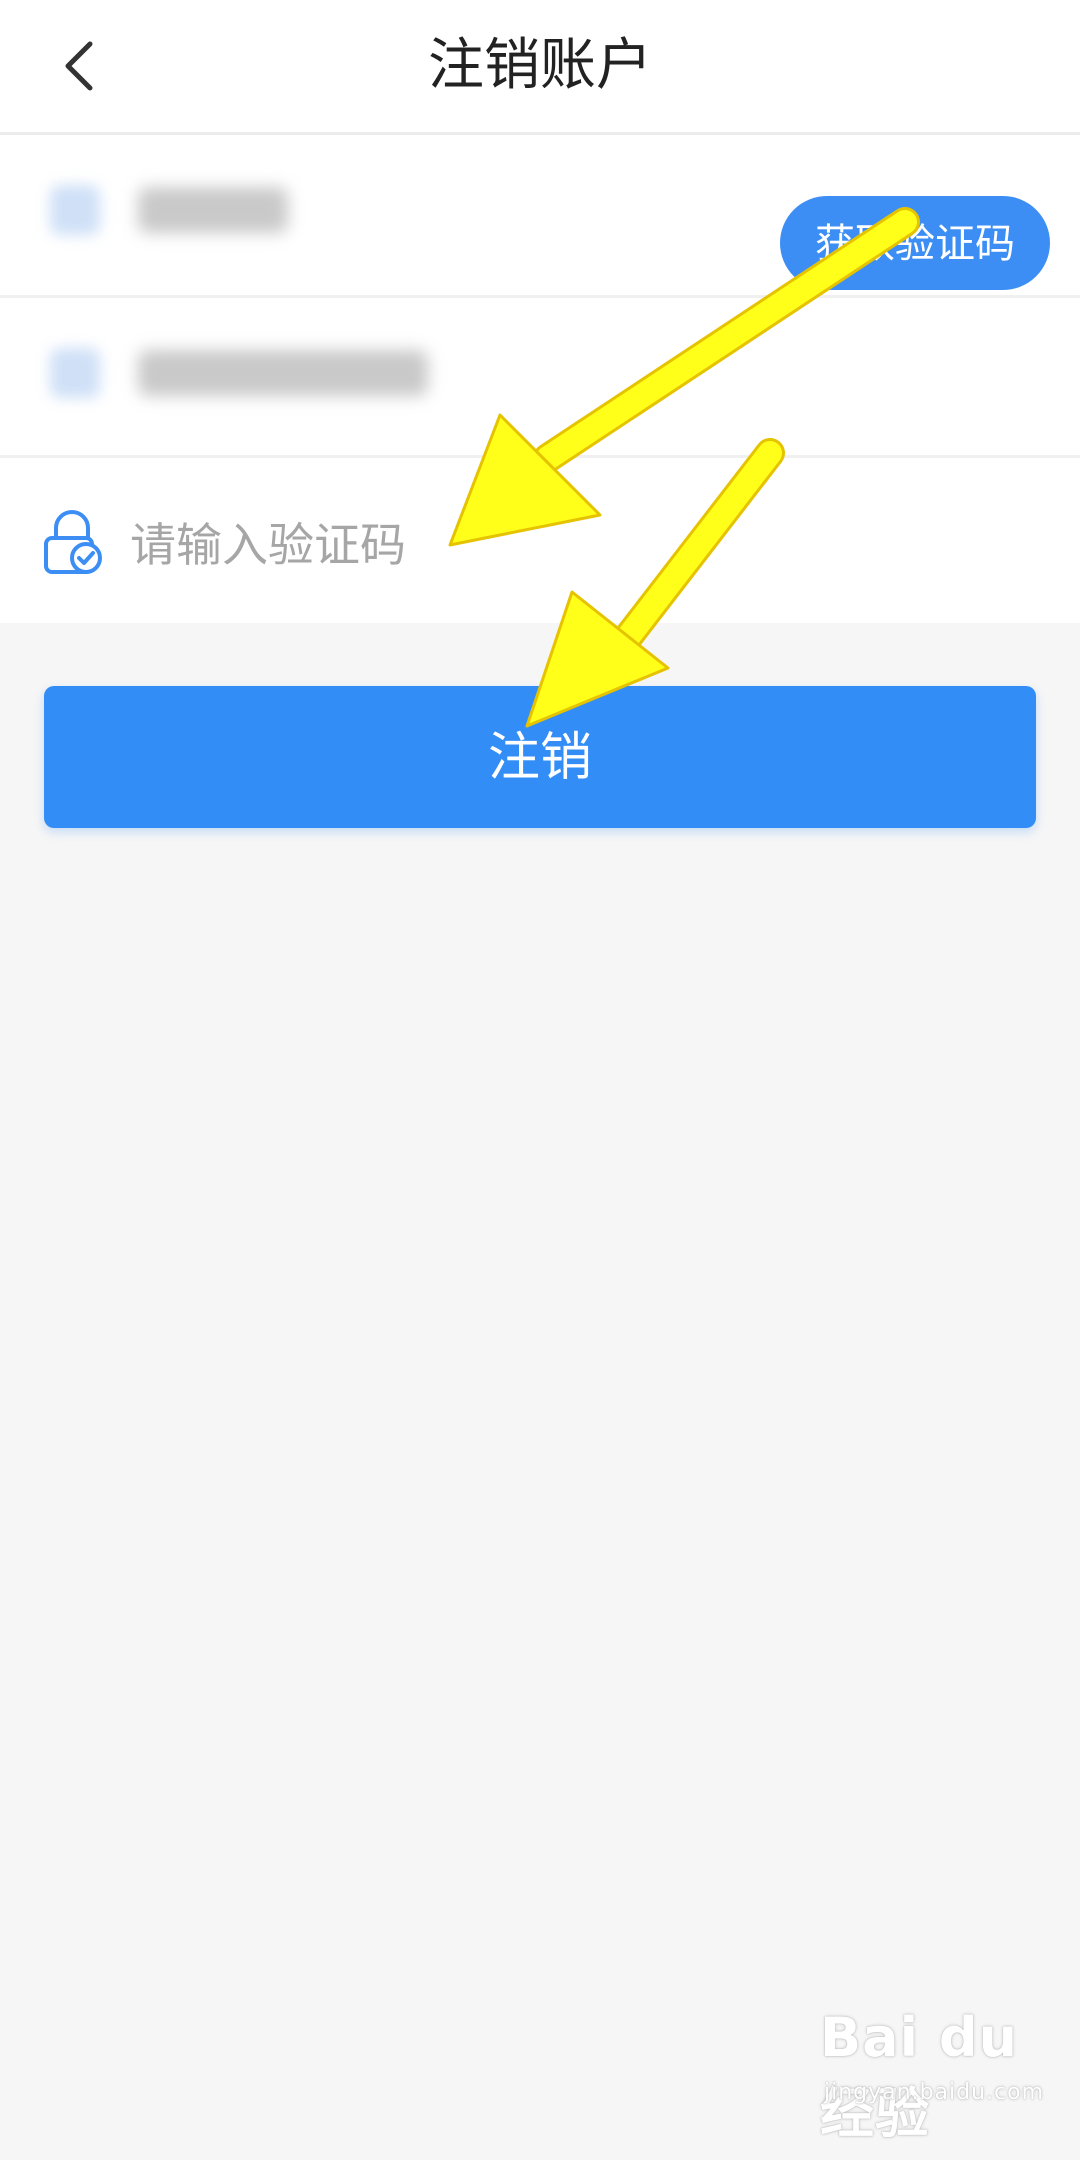  Describe the element at coordinates (540, 757) in the screenshot. I see `deregister-button: 注销` at that location.